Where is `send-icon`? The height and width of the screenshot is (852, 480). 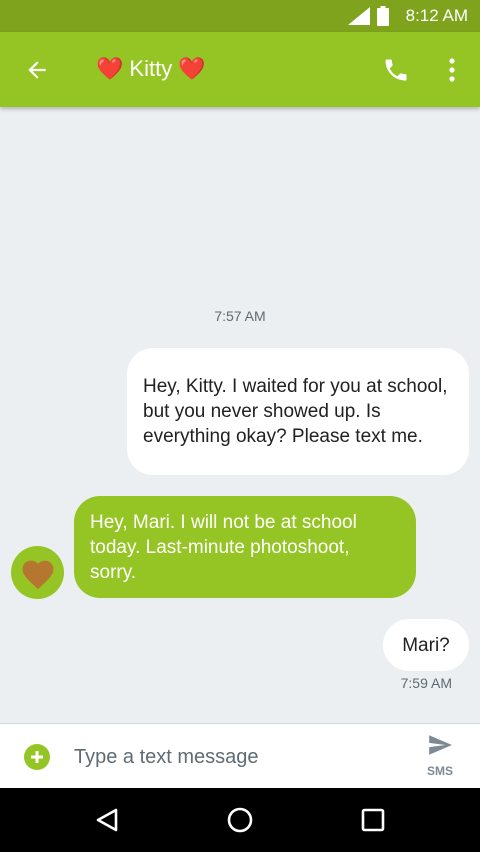 send-icon is located at coordinates (440, 745).